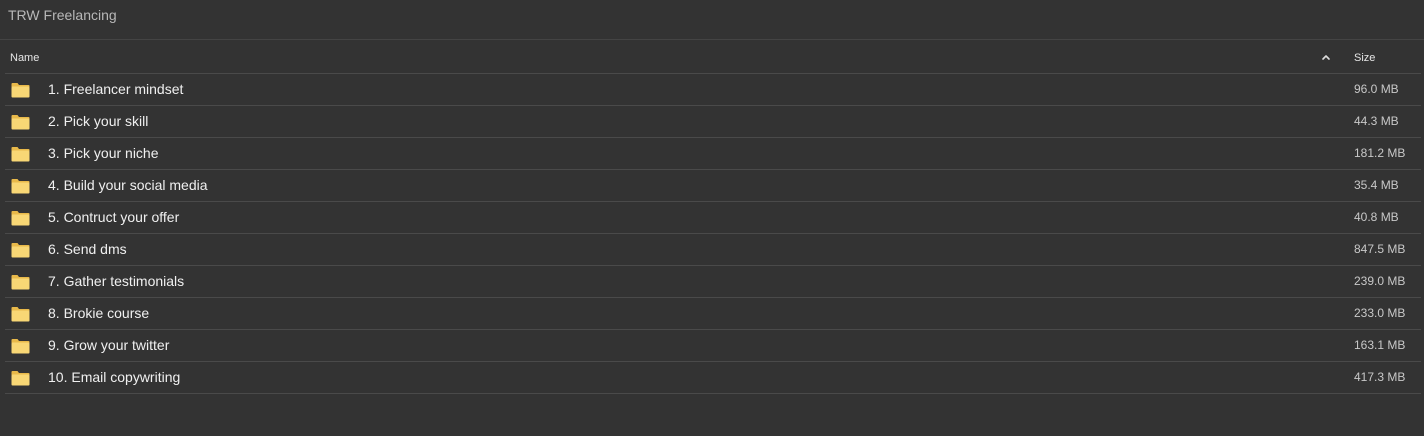  Describe the element at coordinates (713, 186) in the screenshot. I see `table-row: 4. Build your social media 35.4 MB` at that location.